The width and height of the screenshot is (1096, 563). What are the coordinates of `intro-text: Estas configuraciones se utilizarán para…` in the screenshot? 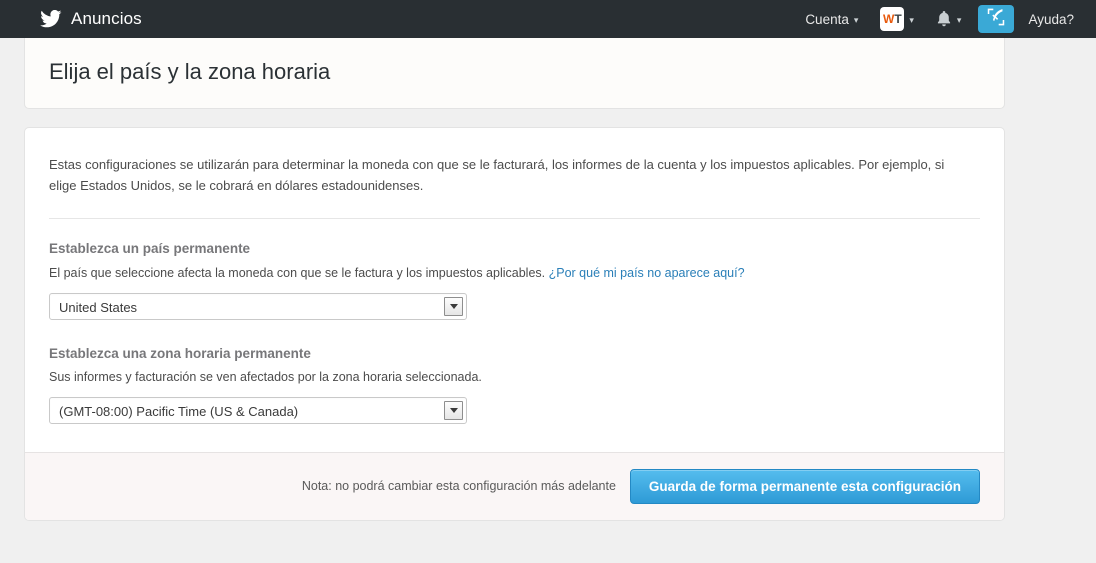 It's located at (497, 175).